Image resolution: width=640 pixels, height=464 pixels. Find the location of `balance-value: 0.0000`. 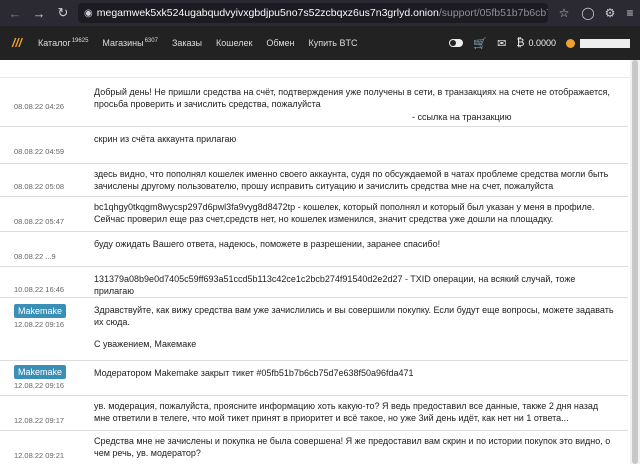

balance-value: 0.0000 is located at coordinates (542, 43).